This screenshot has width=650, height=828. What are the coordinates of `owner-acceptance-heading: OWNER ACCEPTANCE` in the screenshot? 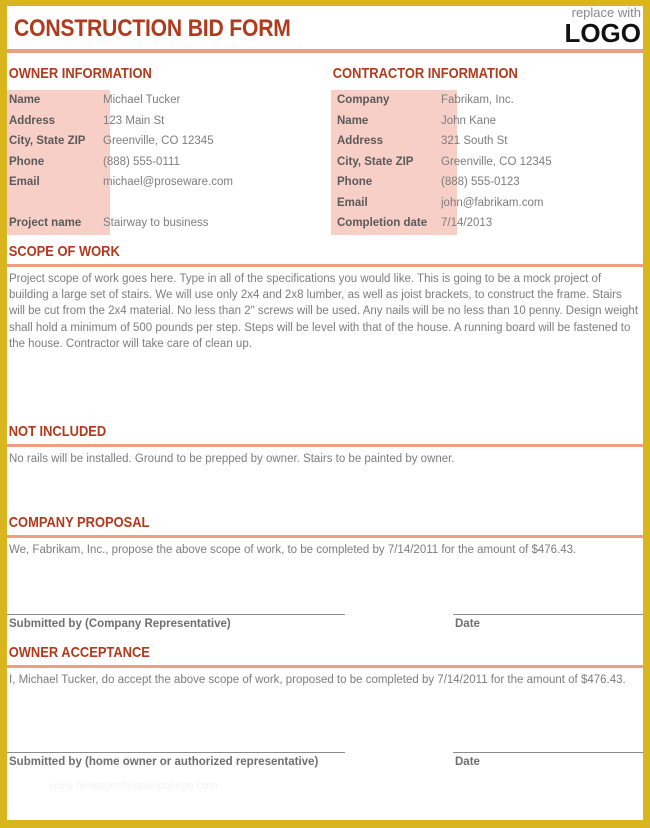 It's located at (79, 653).